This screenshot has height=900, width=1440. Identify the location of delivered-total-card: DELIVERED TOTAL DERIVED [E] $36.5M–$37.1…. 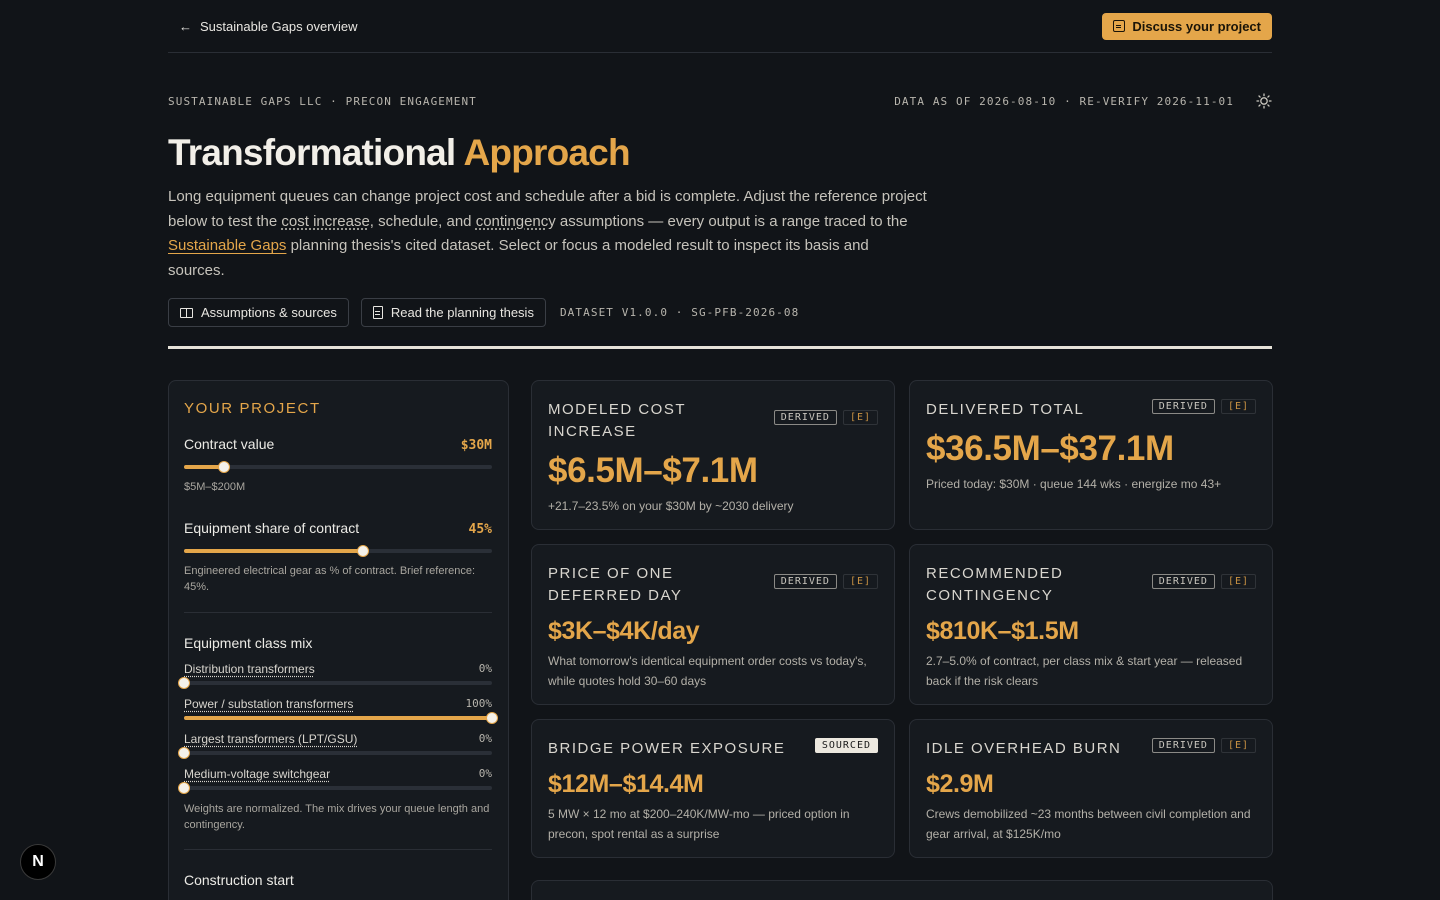
(1091, 455).